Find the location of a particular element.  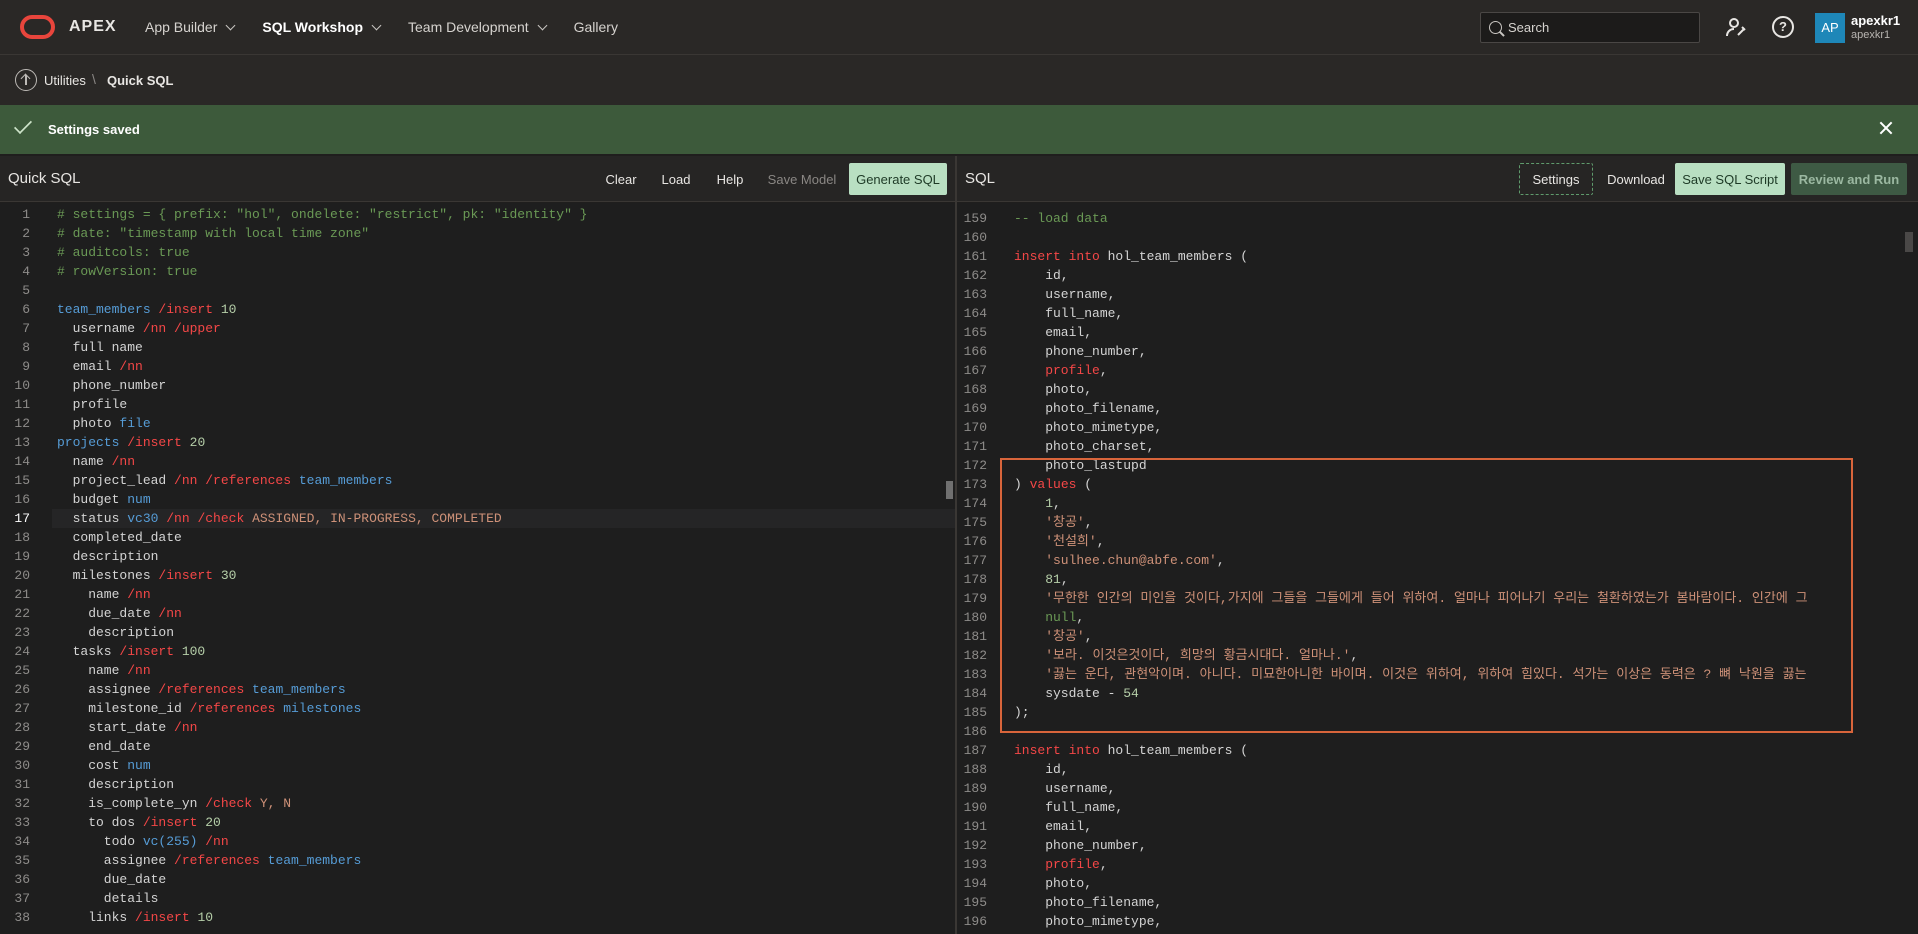

code-line: -- load data is located at coordinates (1061, 218).